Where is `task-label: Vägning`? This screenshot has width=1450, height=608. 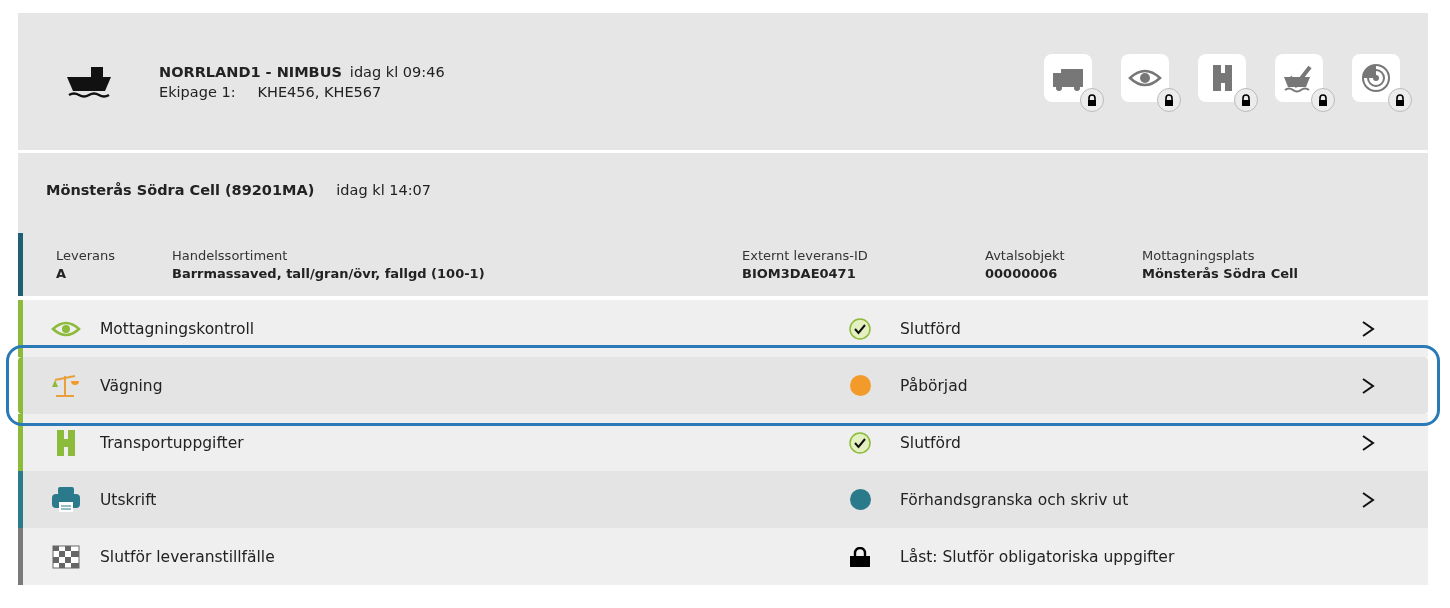
task-label: Vägning is located at coordinates (132, 385).